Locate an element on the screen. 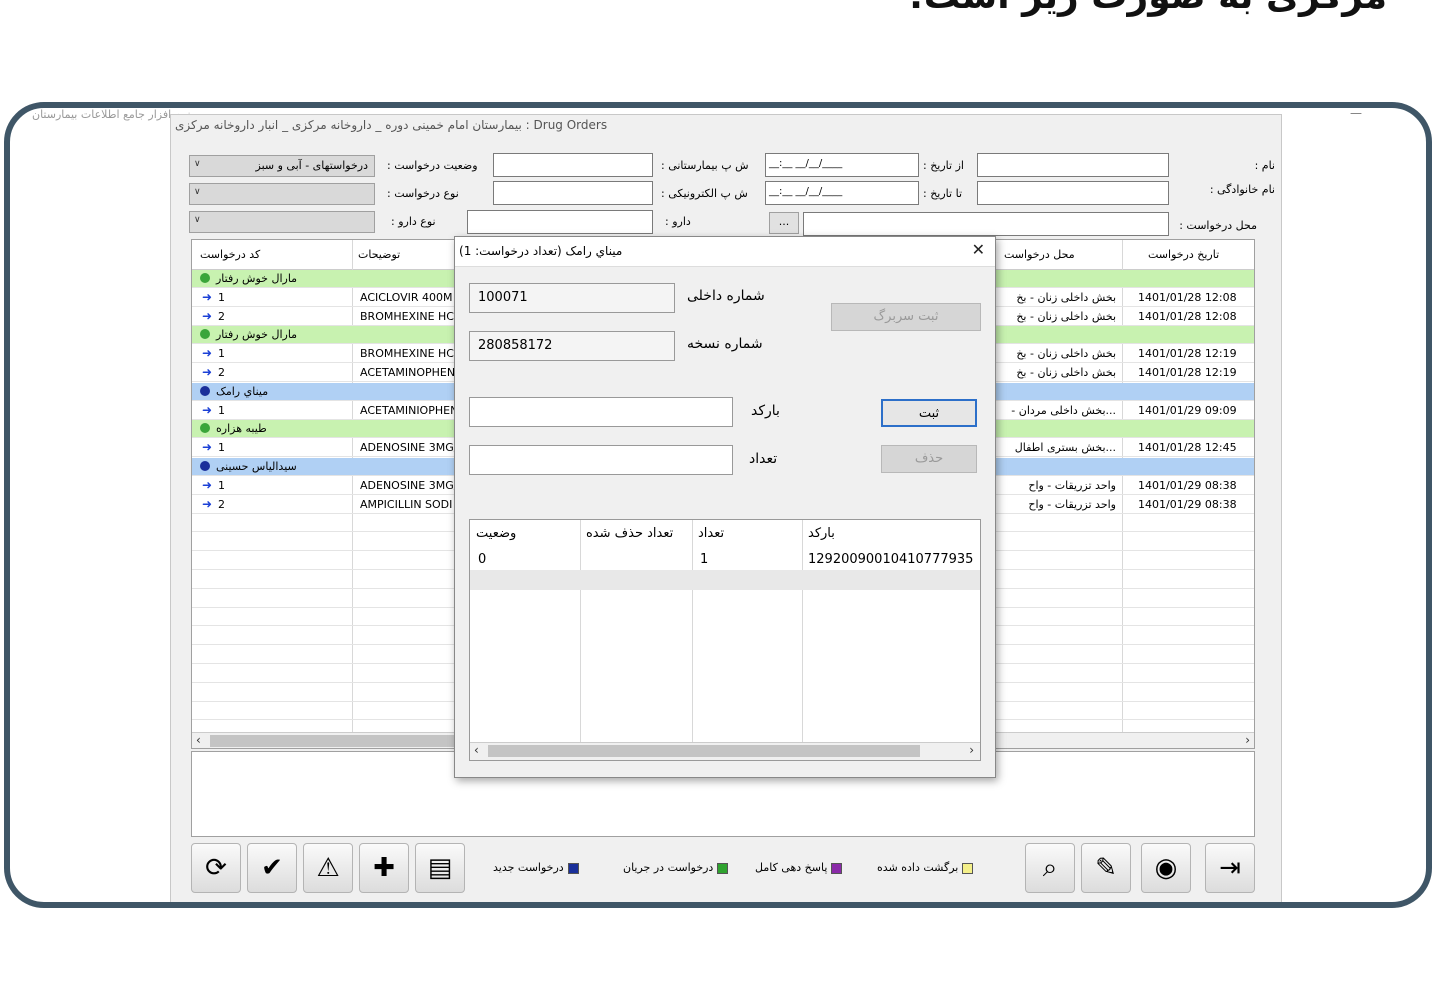  quantity-input is located at coordinates (601, 460).